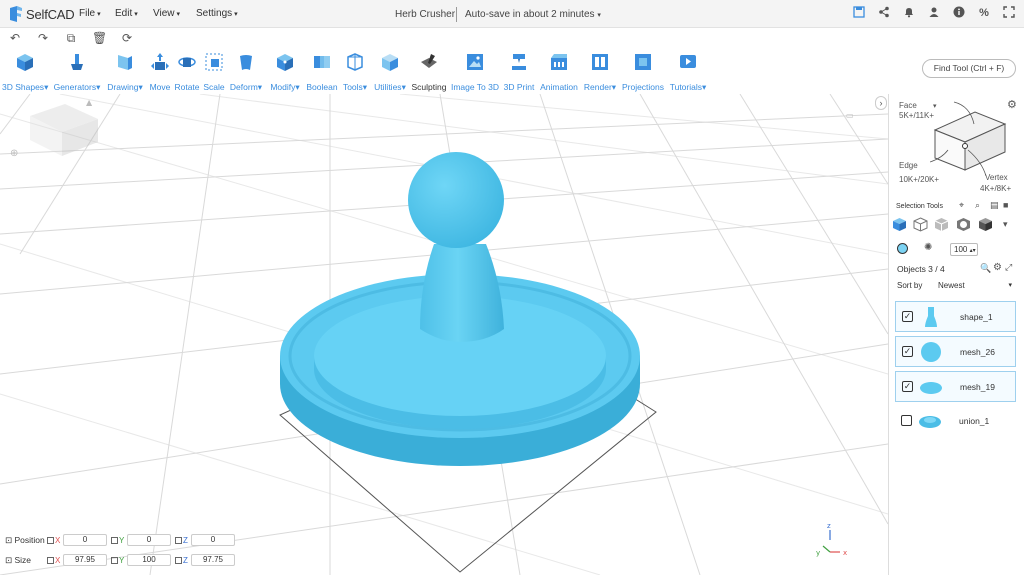 The width and height of the screenshot is (1024, 575). Describe the element at coordinates (969, 68) in the screenshot. I see `find-tool-input: Find Tool (Ctrl + F)` at that location.